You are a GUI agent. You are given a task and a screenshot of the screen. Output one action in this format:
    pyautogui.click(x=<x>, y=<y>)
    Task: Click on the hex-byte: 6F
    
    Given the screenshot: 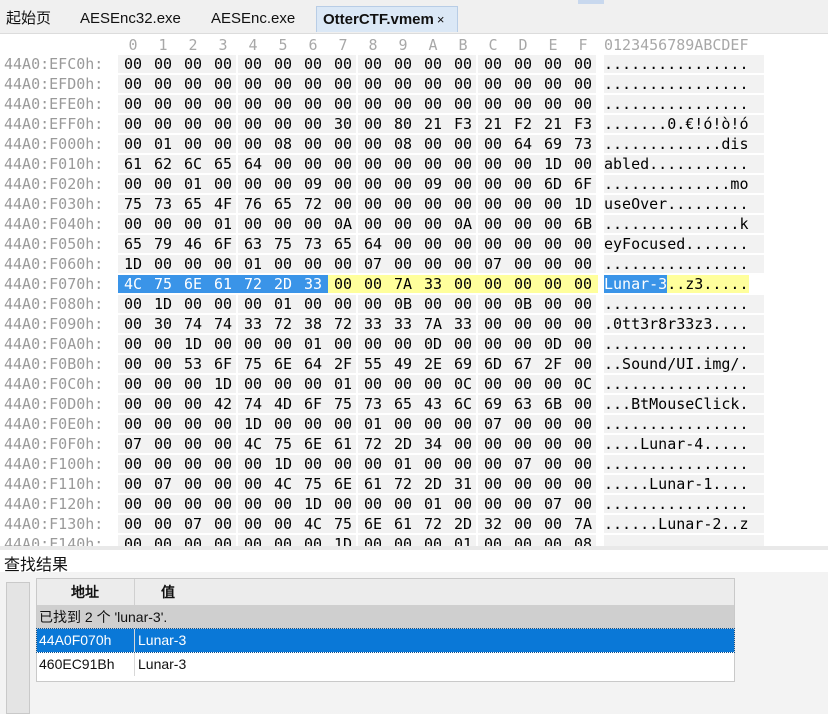 What is the action you would take?
    pyautogui.click(x=583, y=184)
    